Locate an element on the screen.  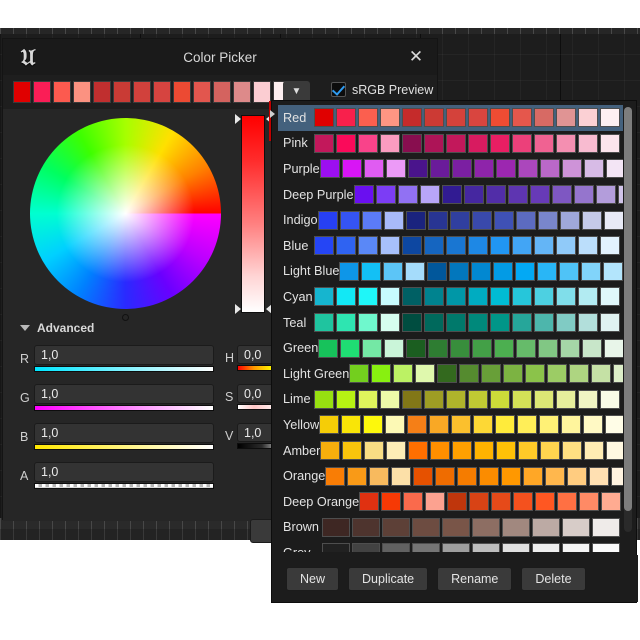
palette-row-orange: Orange is located at coordinates (450, 476).